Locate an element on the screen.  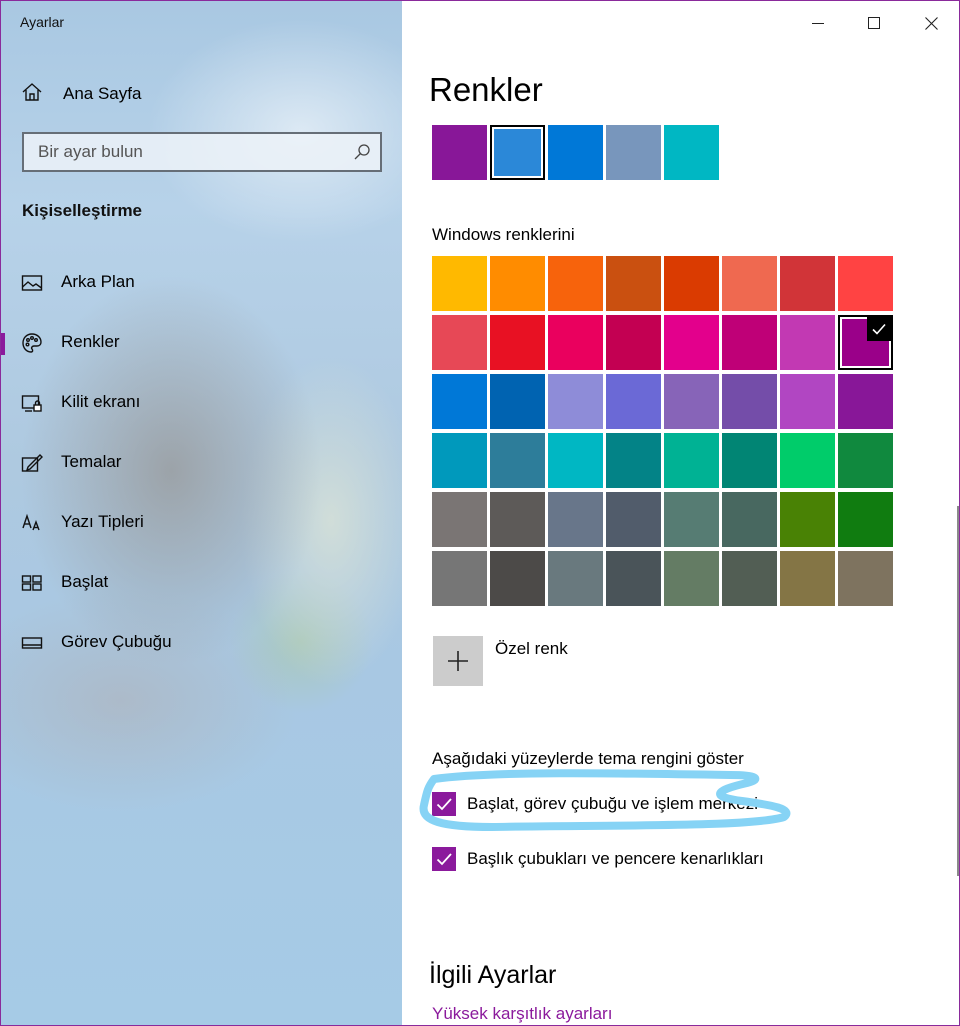
page-title: Renkler is located at coordinates (486, 89).